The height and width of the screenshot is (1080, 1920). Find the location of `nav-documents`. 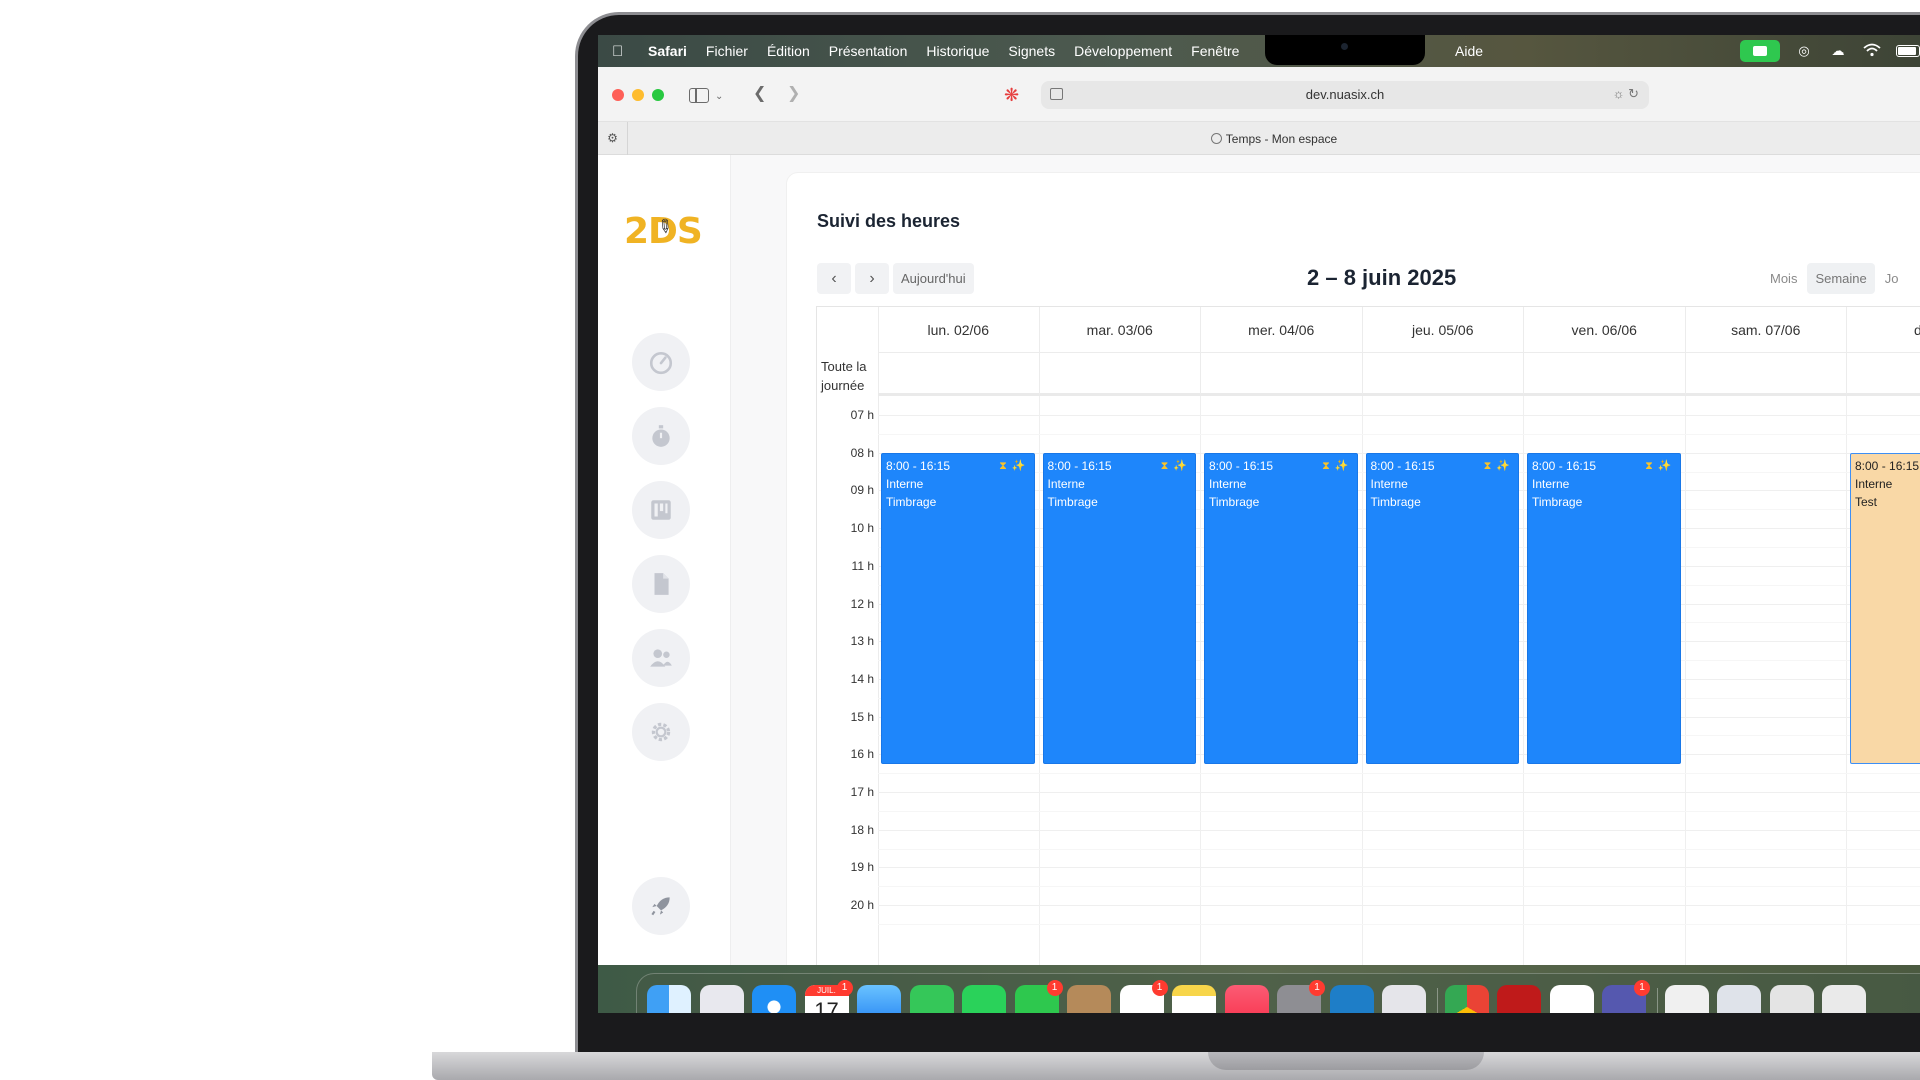

nav-documents is located at coordinates (661, 584).